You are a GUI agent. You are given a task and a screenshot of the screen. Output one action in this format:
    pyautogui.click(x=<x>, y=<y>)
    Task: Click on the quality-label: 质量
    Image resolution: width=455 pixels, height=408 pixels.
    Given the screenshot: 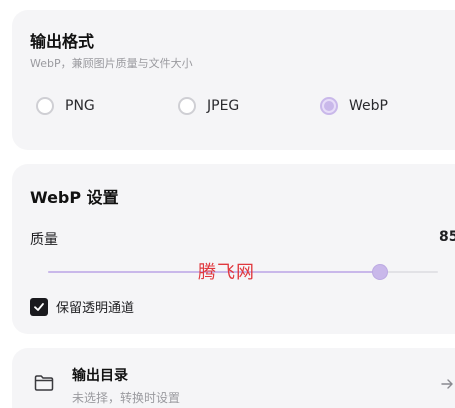 What is the action you would take?
    pyautogui.click(x=44, y=240)
    